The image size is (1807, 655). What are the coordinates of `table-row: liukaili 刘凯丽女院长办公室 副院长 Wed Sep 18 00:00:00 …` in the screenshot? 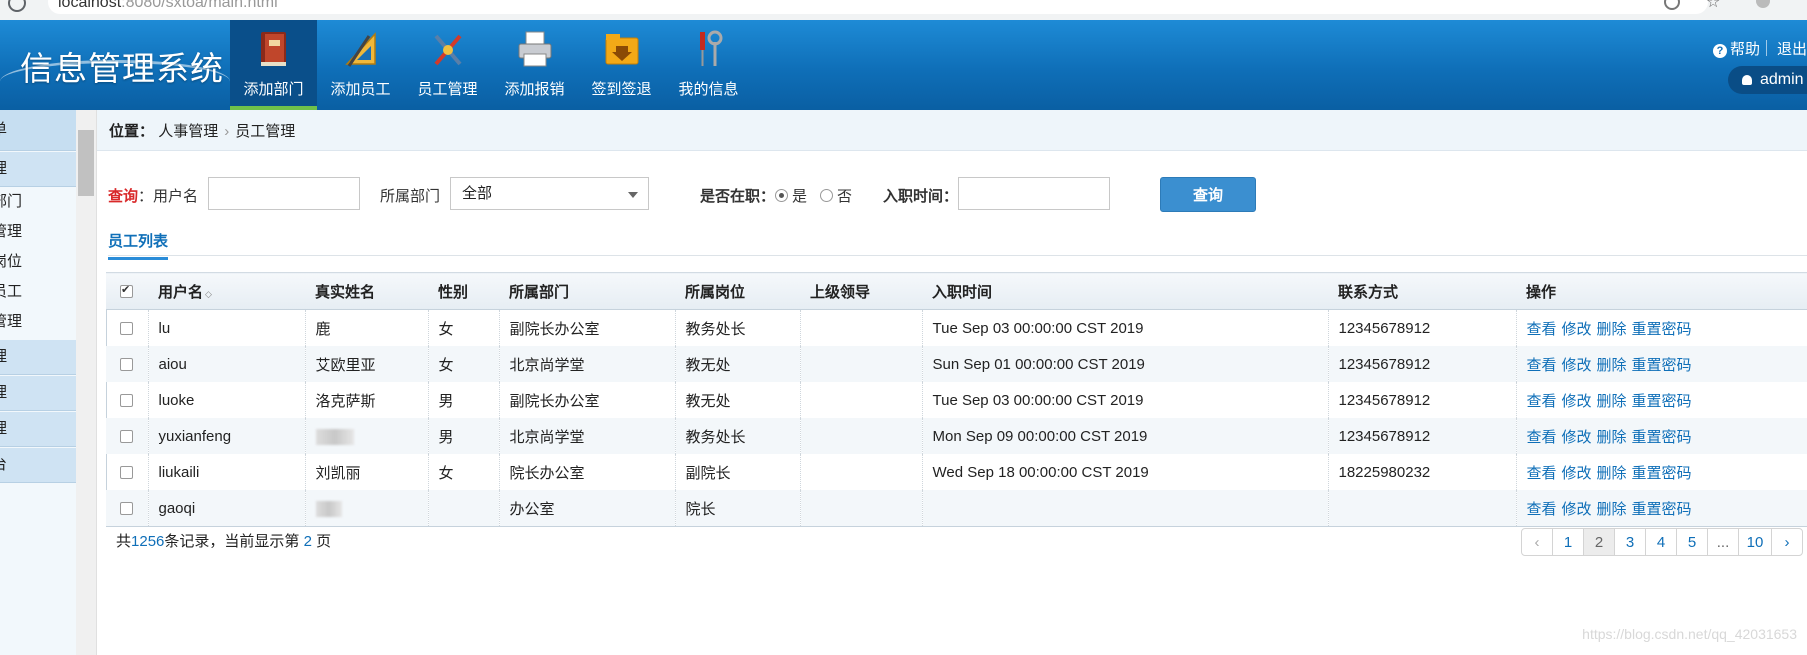 It's located at (956, 472).